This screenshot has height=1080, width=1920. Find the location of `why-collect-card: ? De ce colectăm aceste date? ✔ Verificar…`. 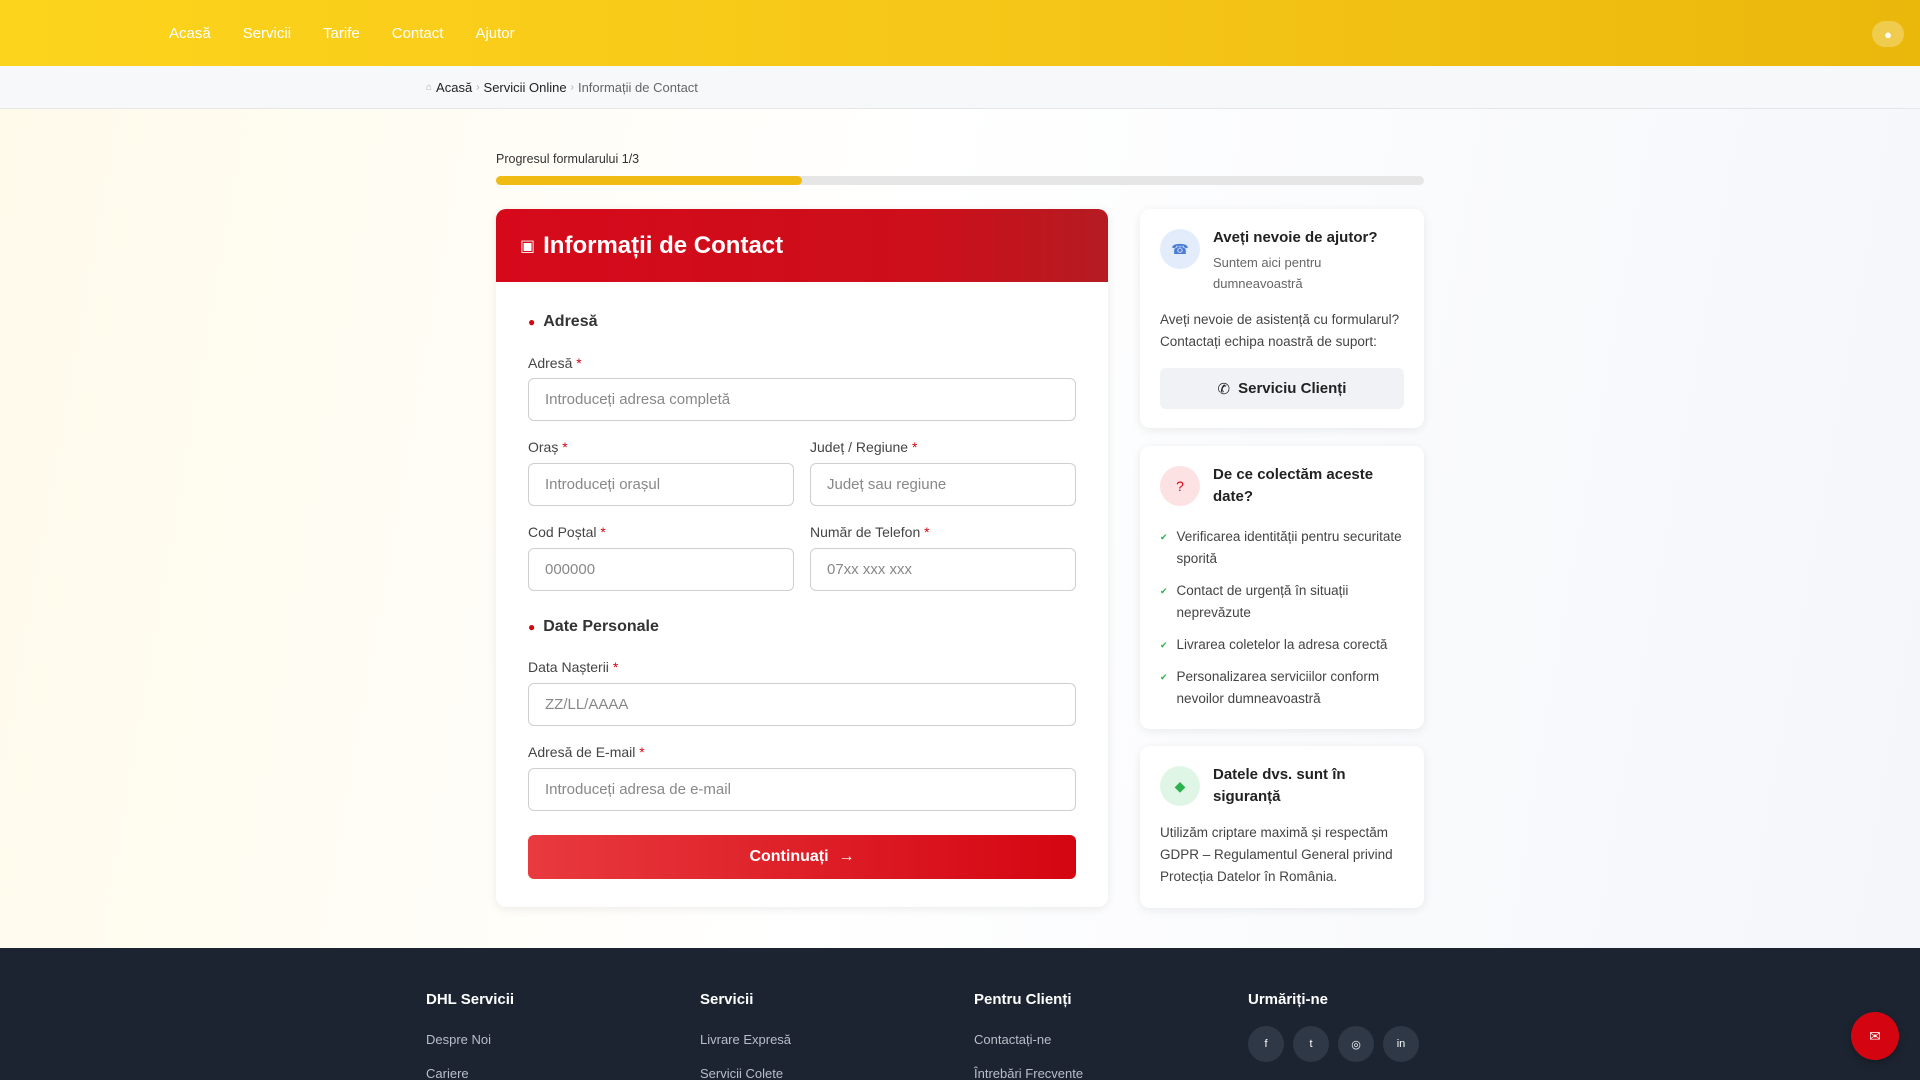

why-collect-card: ? De ce colectăm aceste date? ✔ Verificar… is located at coordinates (1282, 587).